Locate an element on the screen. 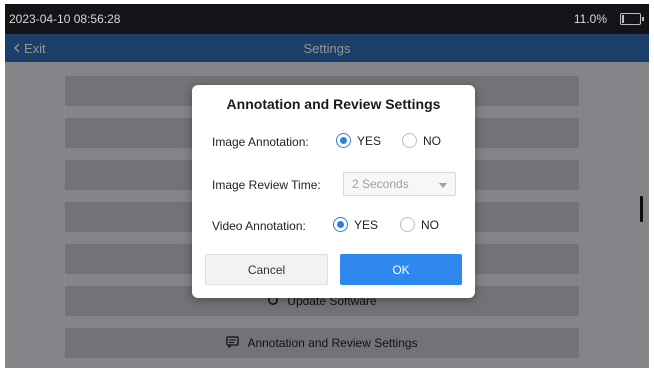  image-annotation-label: Image Annotation: is located at coordinates (260, 142).